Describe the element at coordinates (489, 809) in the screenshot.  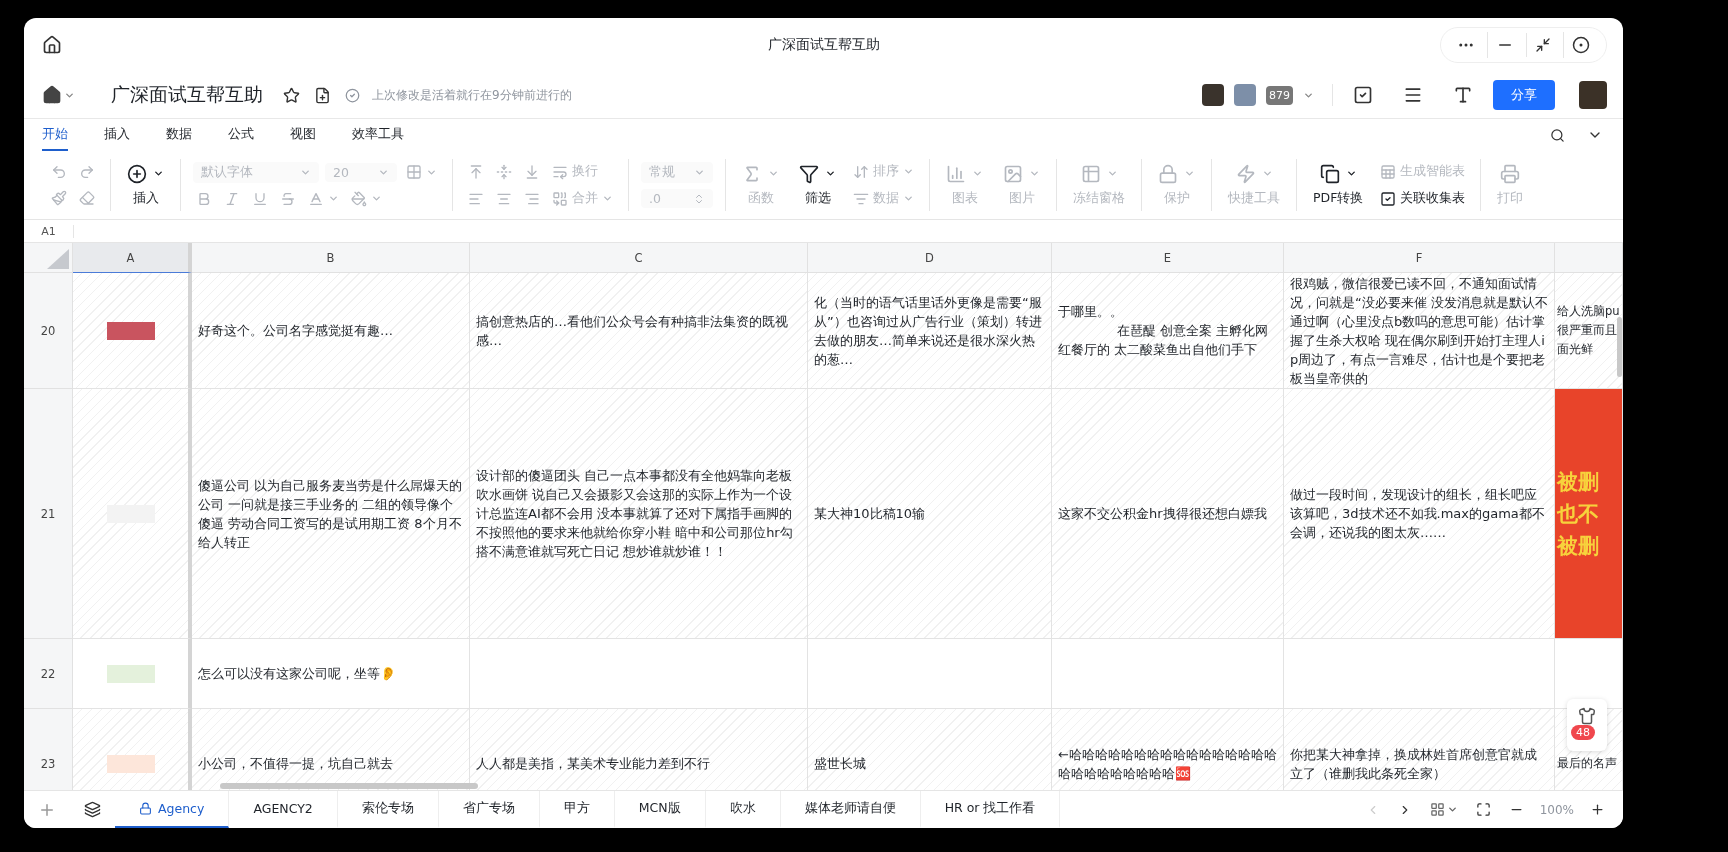
I see `sheet-tab: 省广专场` at that location.